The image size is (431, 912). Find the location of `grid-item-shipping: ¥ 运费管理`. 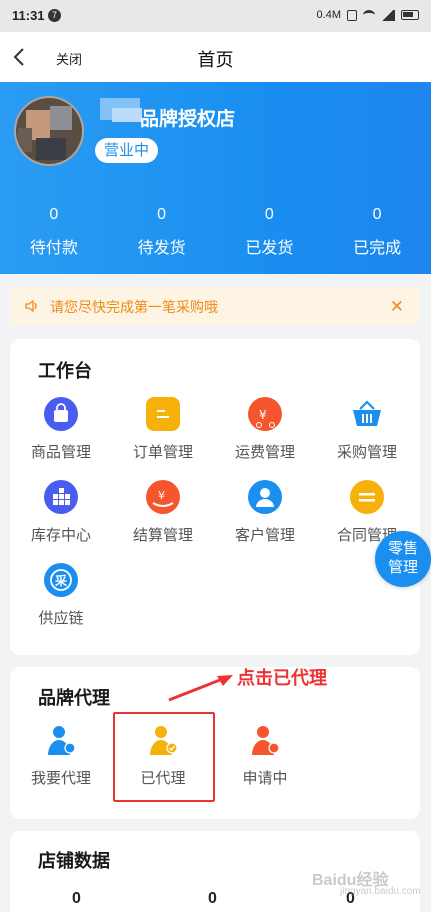

grid-item-shipping: ¥ 运费管理 is located at coordinates (265, 429).